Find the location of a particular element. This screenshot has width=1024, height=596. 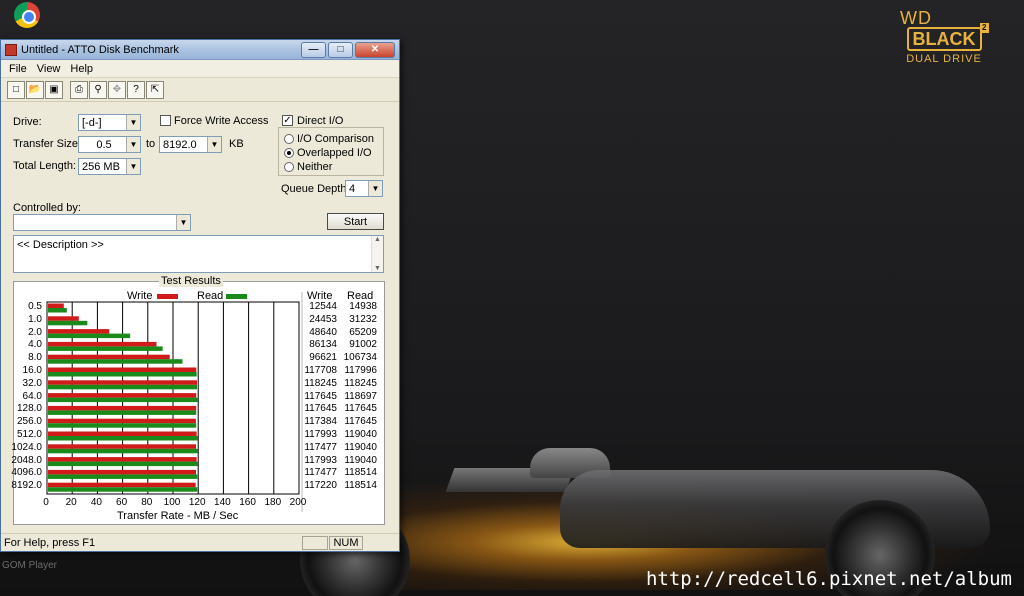

description-scrollbar: ▲ ▼ is located at coordinates (377, 254).